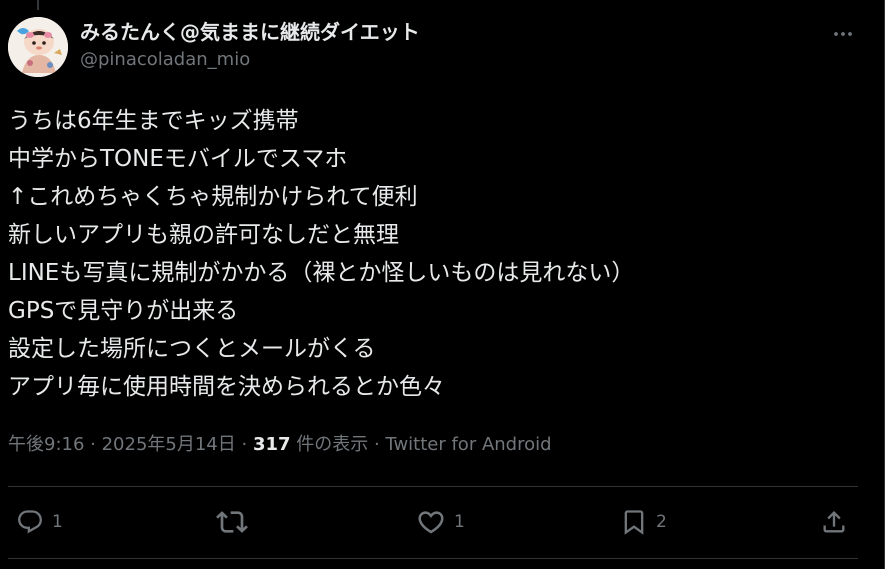 Image resolution: width=885 pixels, height=569 pixels. I want to click on action-bar: 1 1 2, so click(433, 522).